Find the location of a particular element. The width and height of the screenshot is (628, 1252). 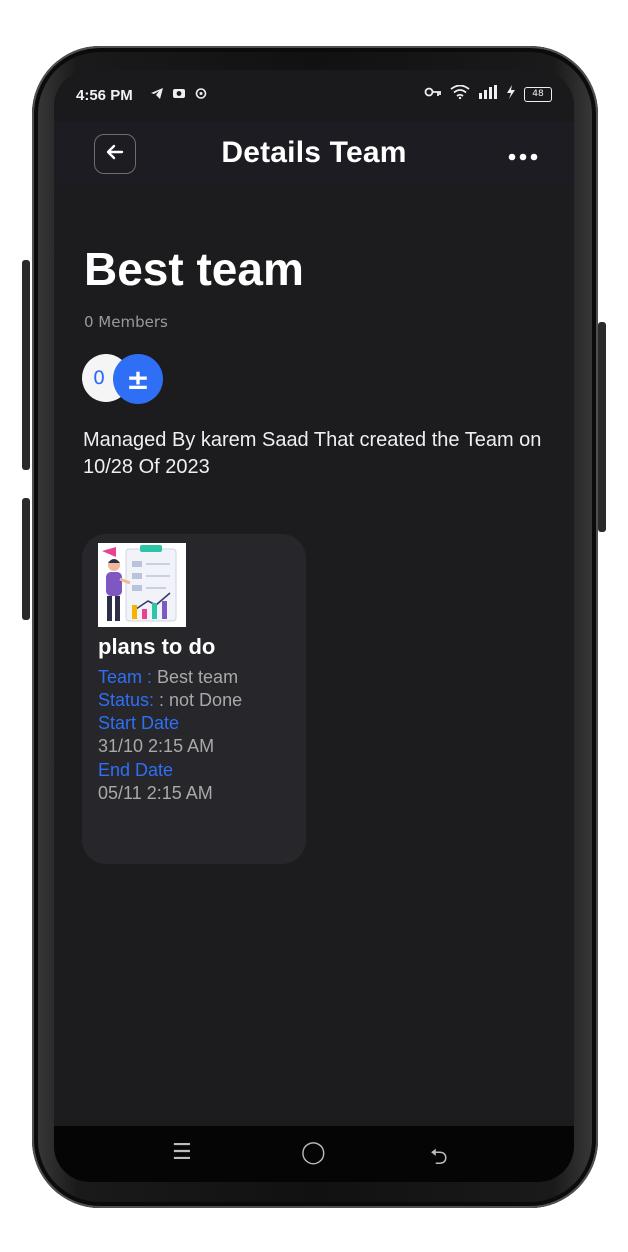

plan-start-value: 31/10 2:15 AM is located at coordinates (156, 746).